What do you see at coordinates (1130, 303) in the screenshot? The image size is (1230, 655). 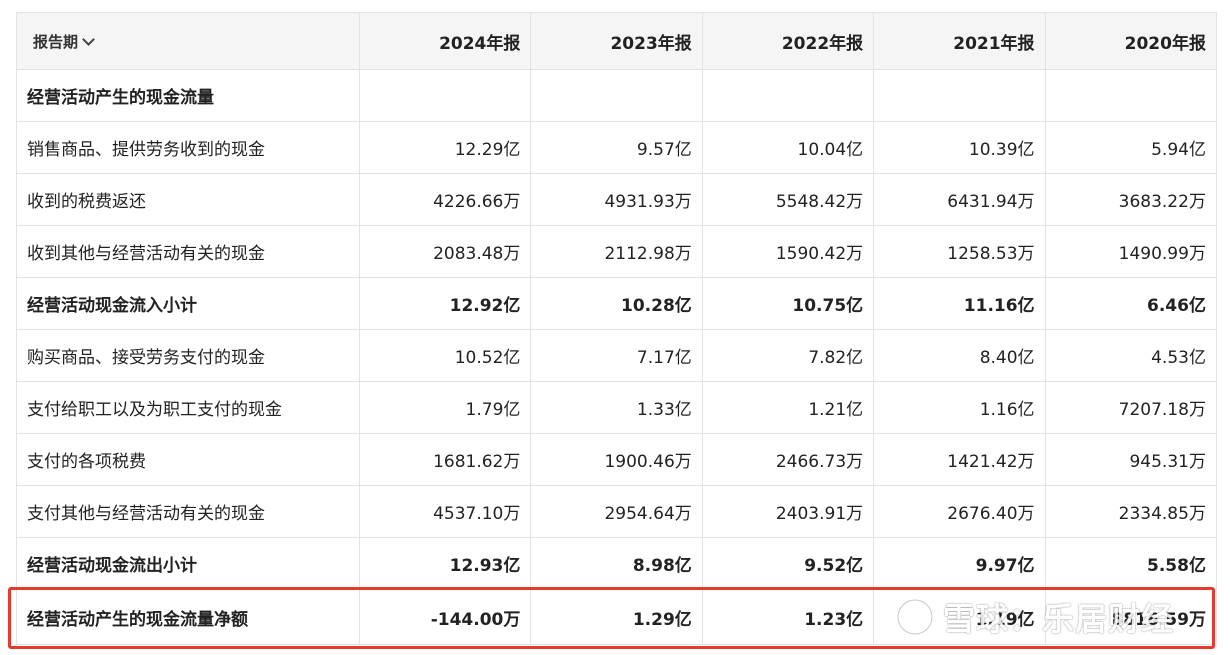 I see `value-cell: 6.46亿` at bounding box center [1130, 303].